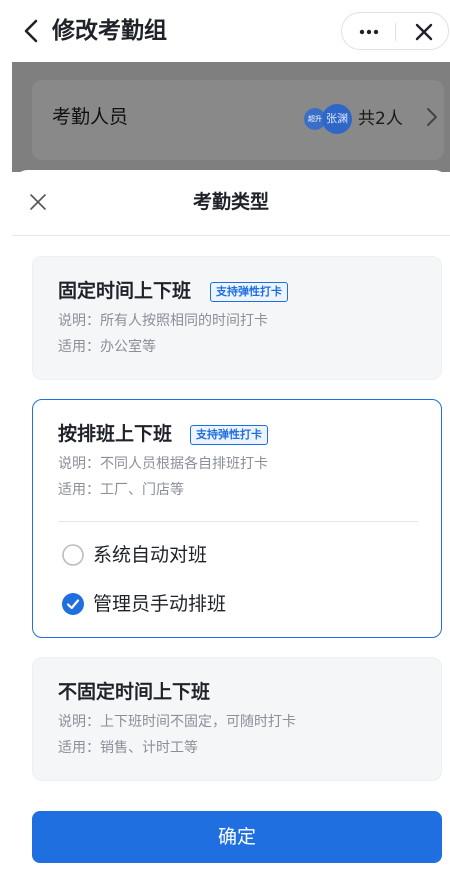  What do you see at coordinates (225, 31) in the screenshot?
I see `top-bar: 修改考勤组` at bounding box center [225, 31].